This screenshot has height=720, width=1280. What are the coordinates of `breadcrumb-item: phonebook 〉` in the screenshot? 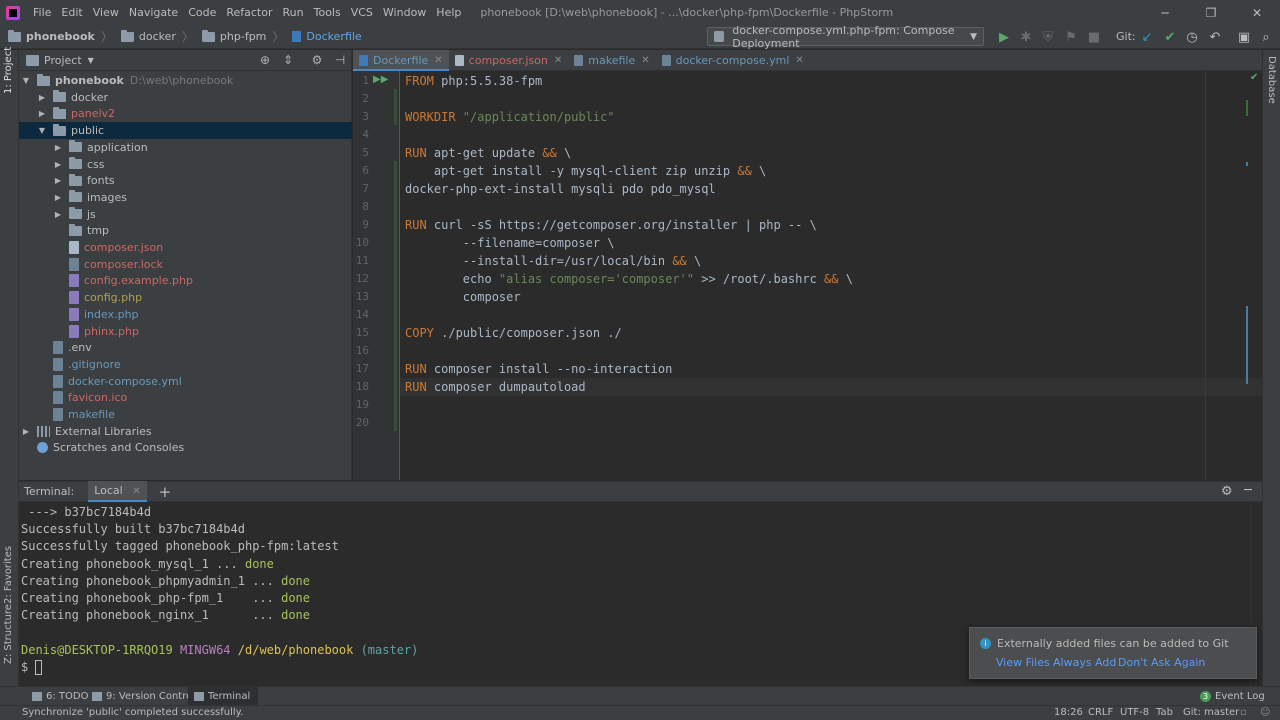 It's located at (56, 36).